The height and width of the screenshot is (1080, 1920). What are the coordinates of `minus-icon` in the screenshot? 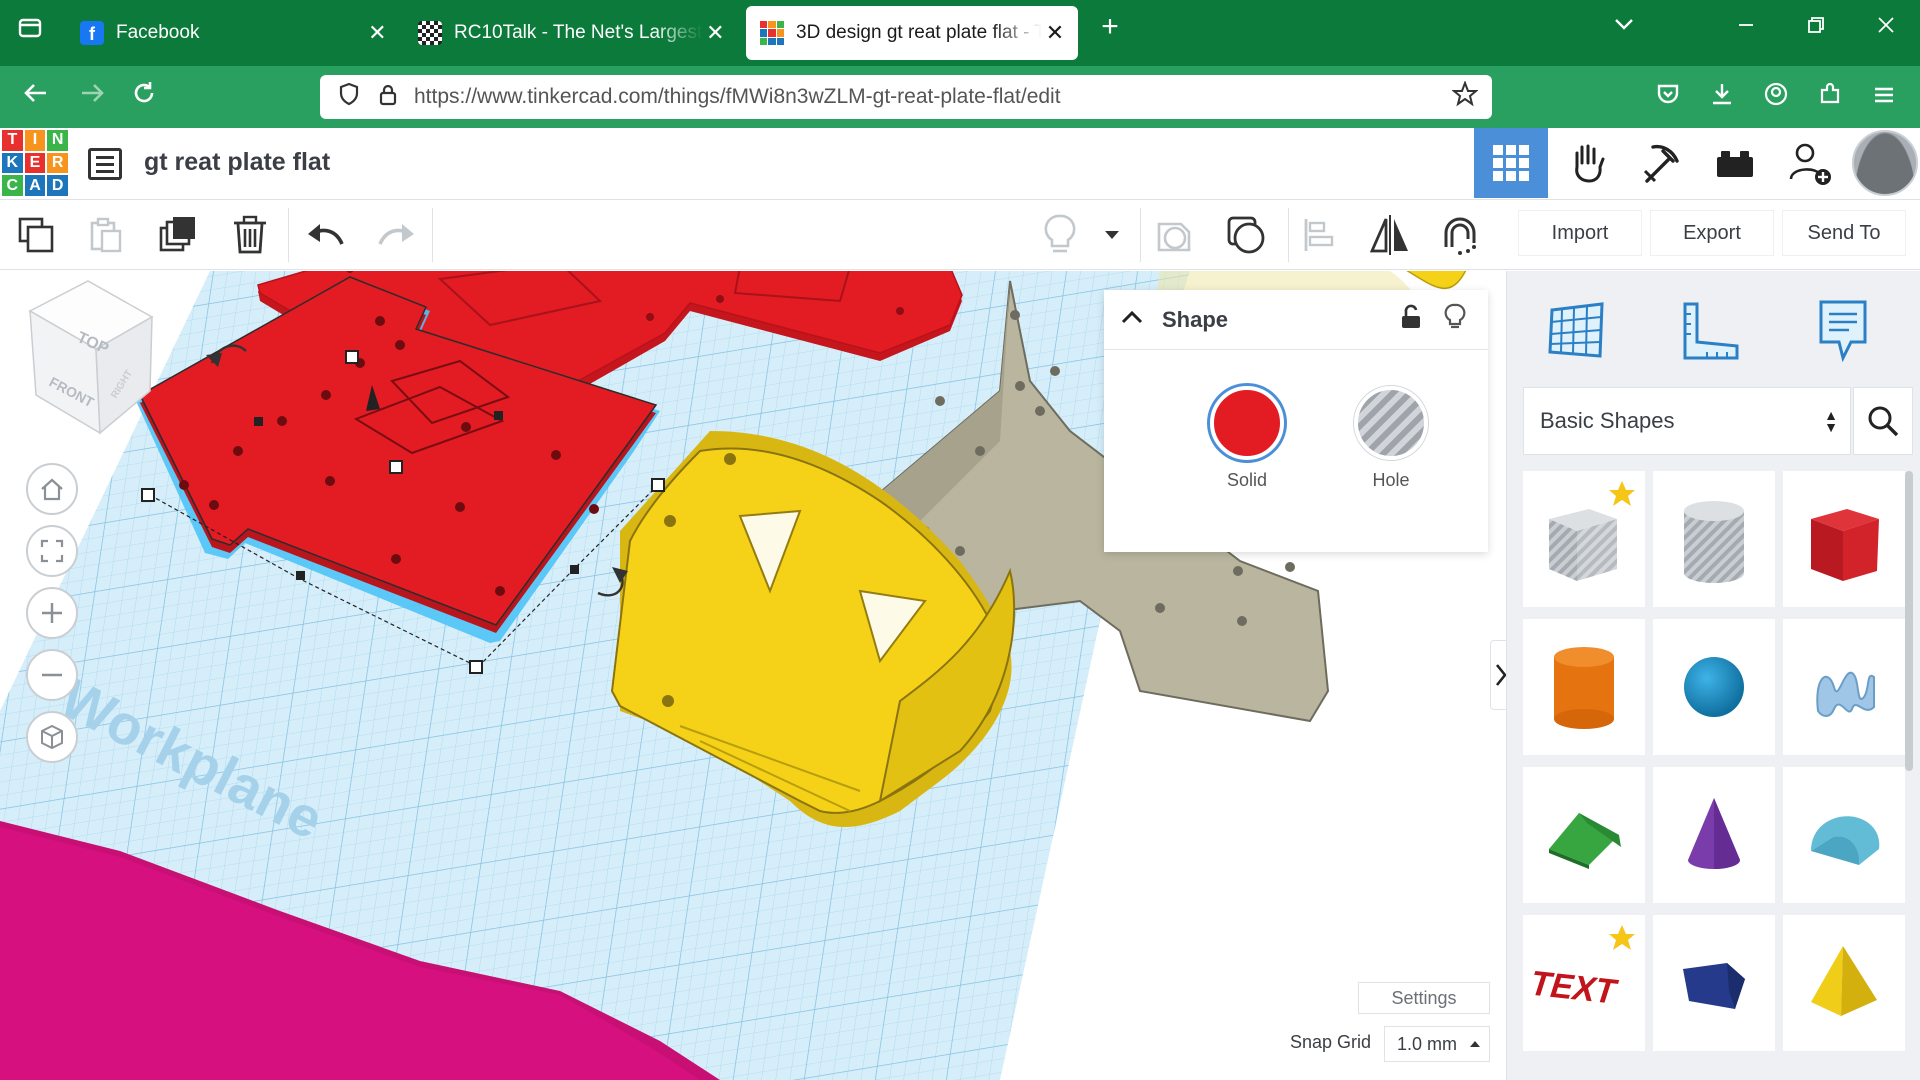 It's located at (52, 675).